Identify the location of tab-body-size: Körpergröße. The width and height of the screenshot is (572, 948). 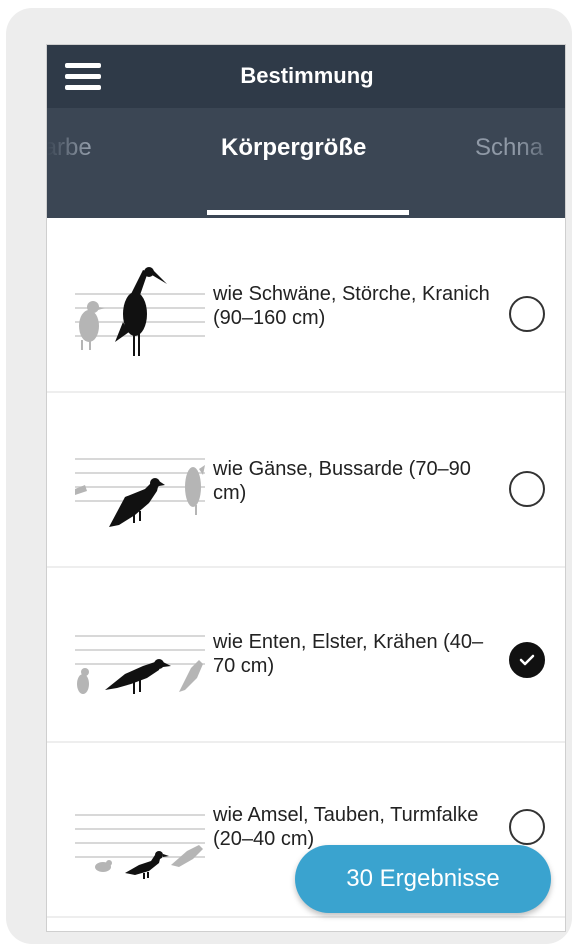
(293, 148).